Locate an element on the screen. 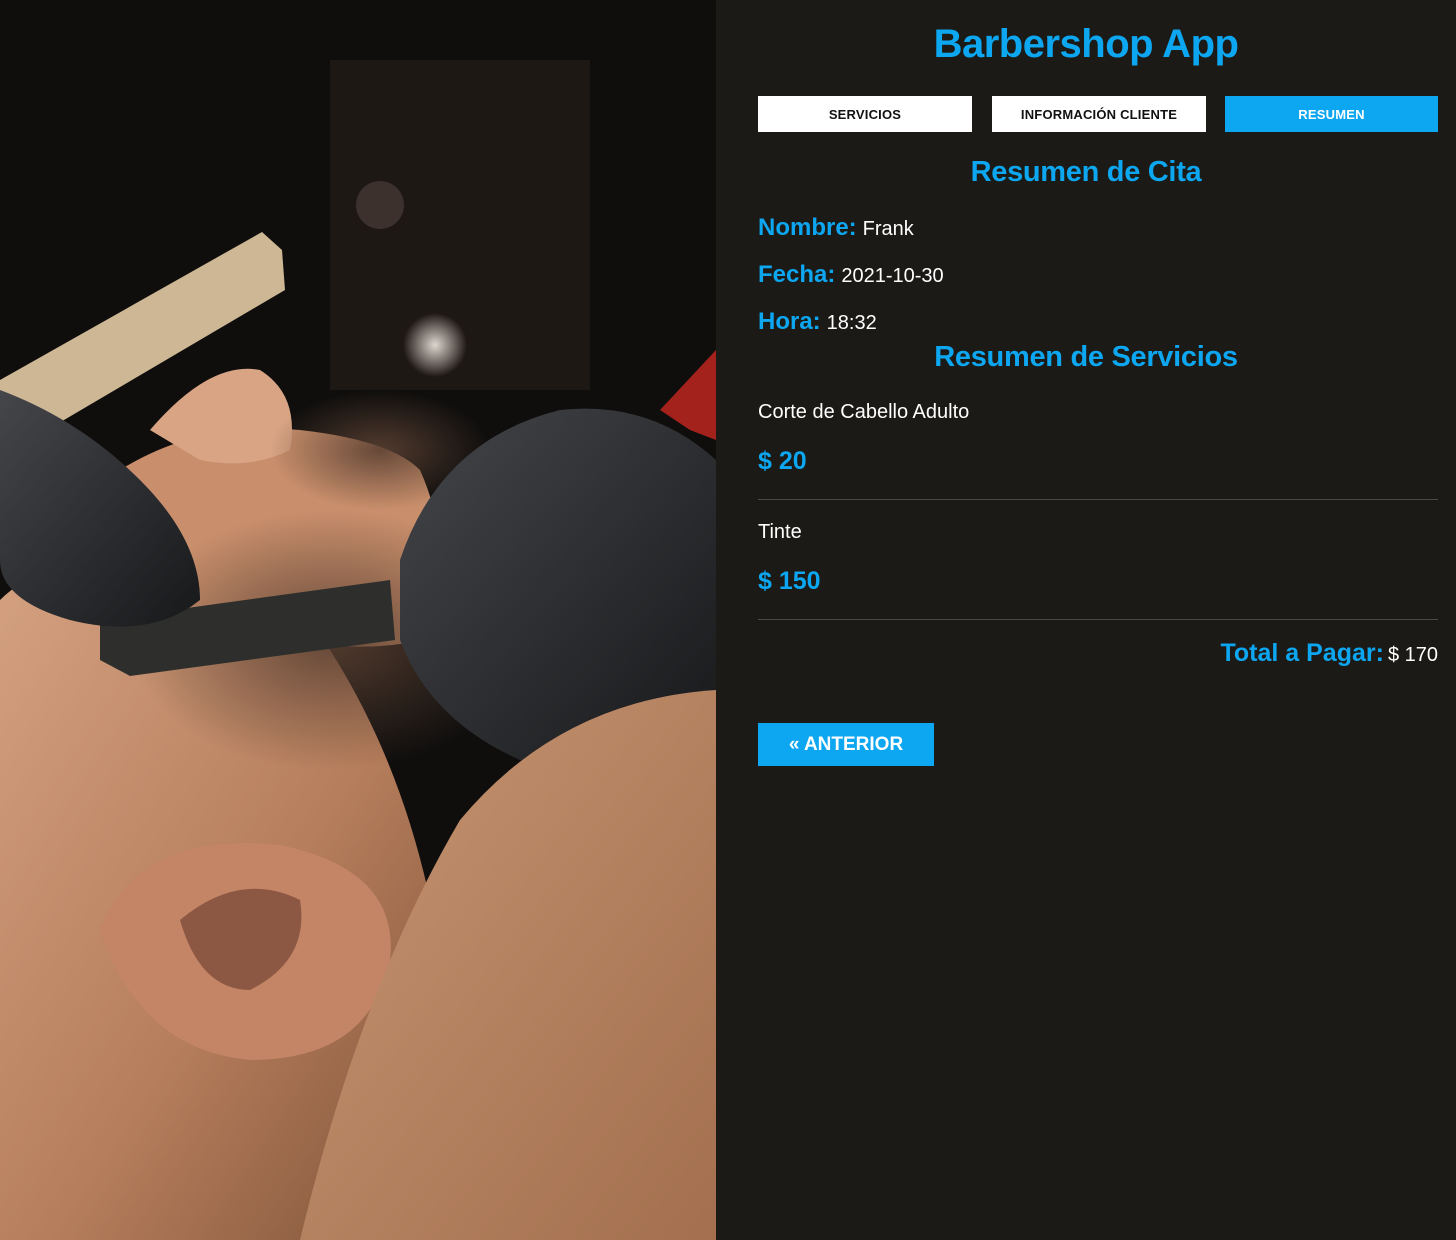  summary-heading: Resumen de Cita is located at coordinates (1086, 172).